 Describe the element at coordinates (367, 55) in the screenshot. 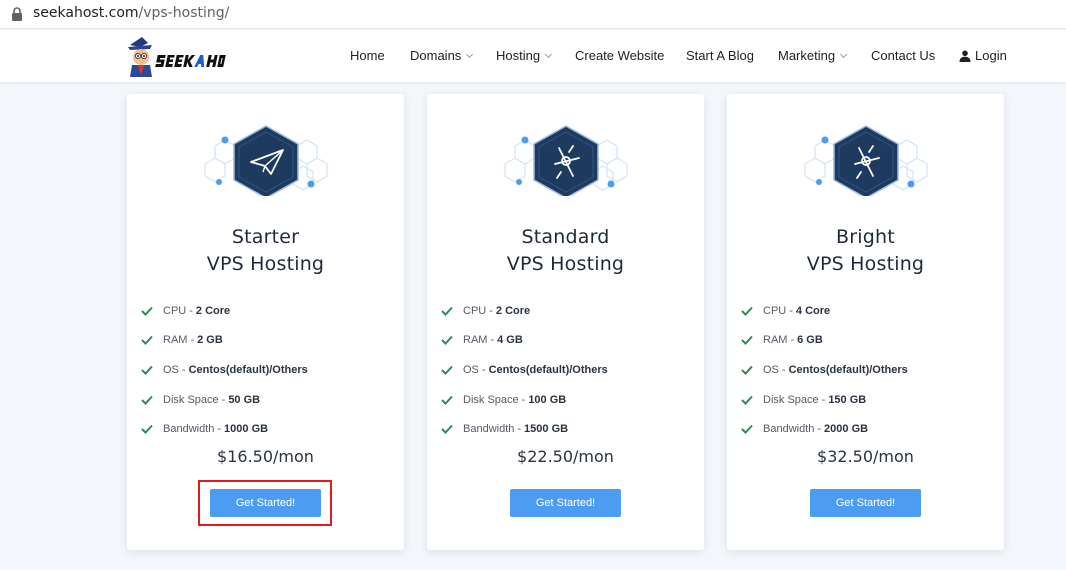

I see `nav-home: Home` at that location.